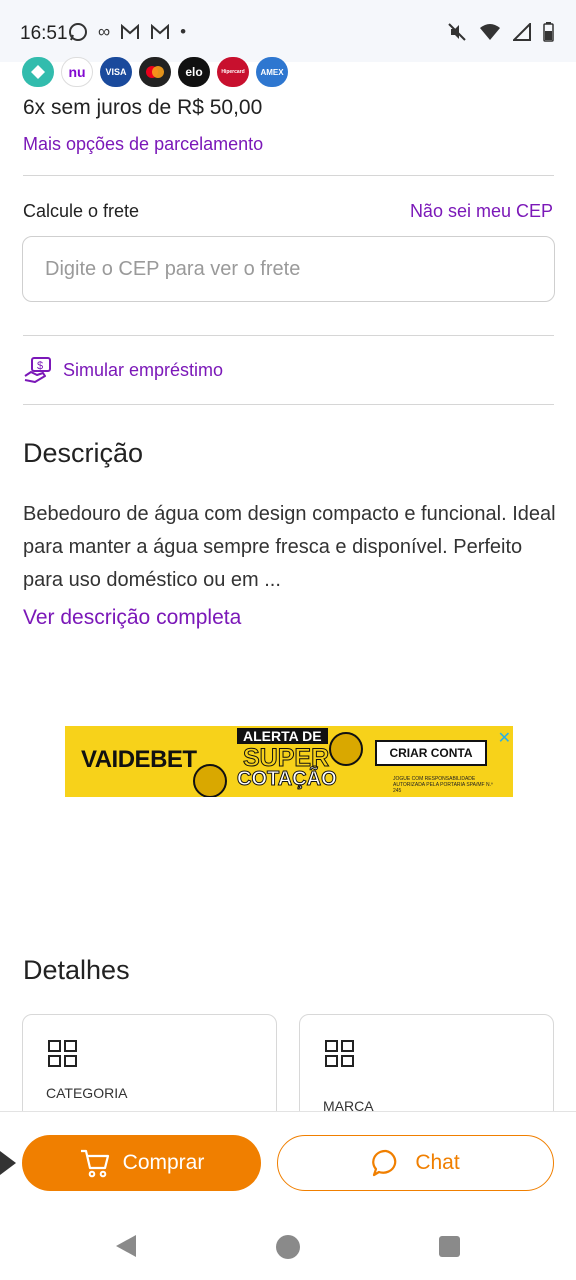 This screenshot has height=1280, width=576. I want to click on hipercard-icon: Hipercard, so click(233, 72).